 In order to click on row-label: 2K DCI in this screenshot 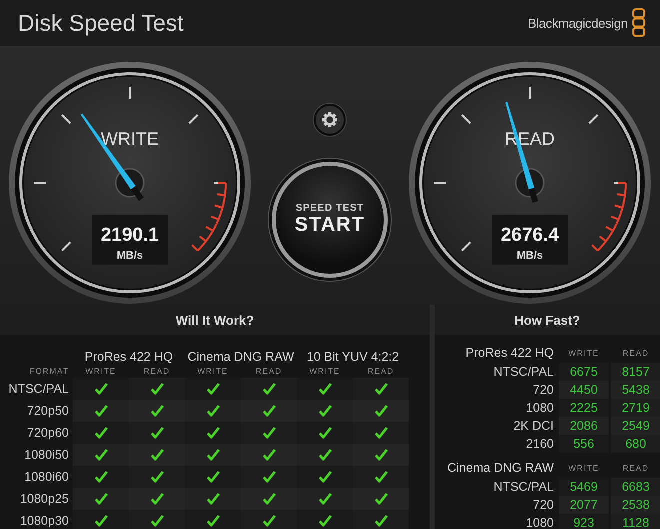, I will do `click(533, 426)`.